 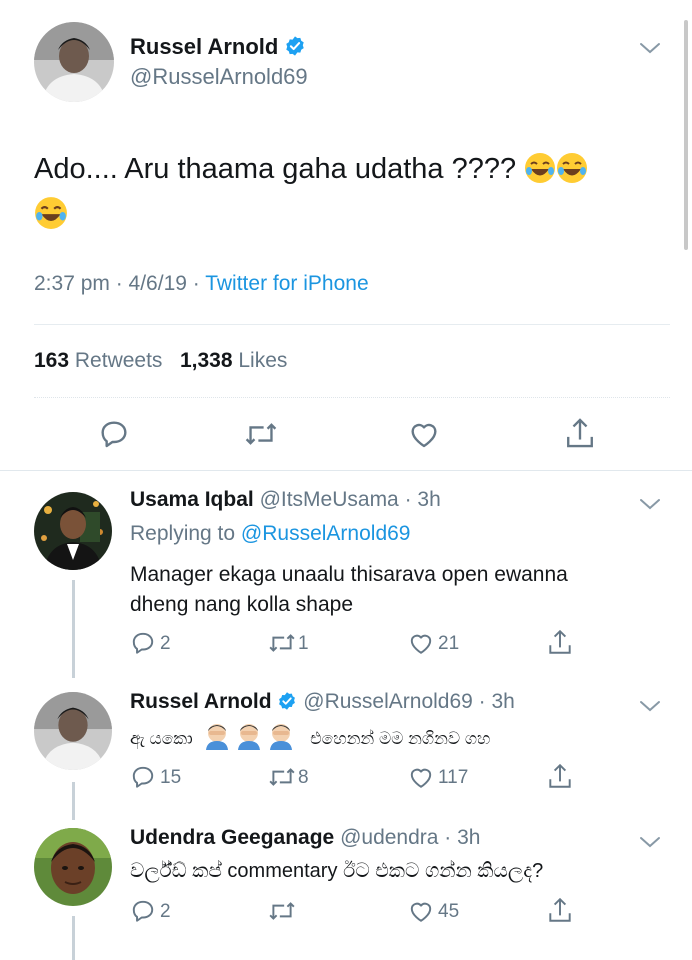 I want to click on scrollbar, so click(x=686, y=135).